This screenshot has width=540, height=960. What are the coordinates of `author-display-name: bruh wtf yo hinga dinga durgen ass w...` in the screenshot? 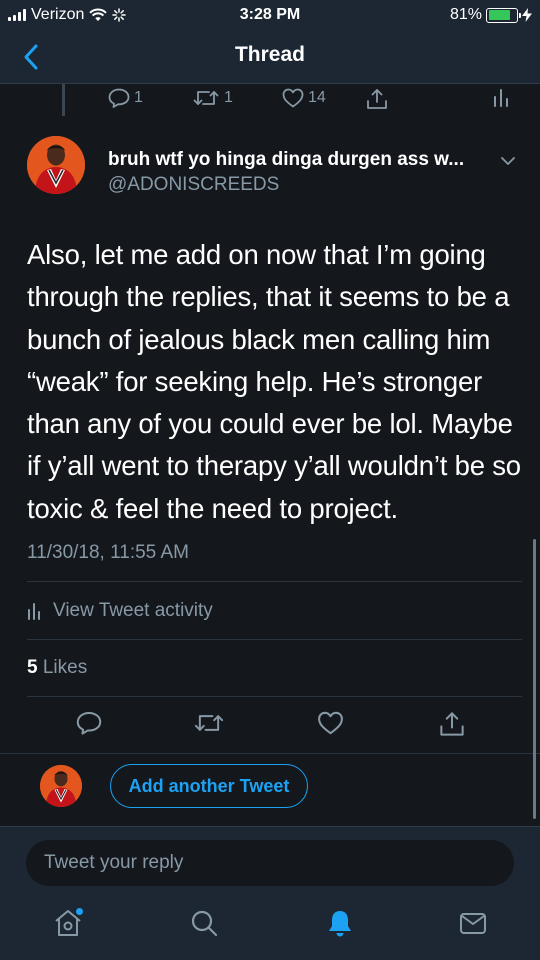 It's located at (286, 160).